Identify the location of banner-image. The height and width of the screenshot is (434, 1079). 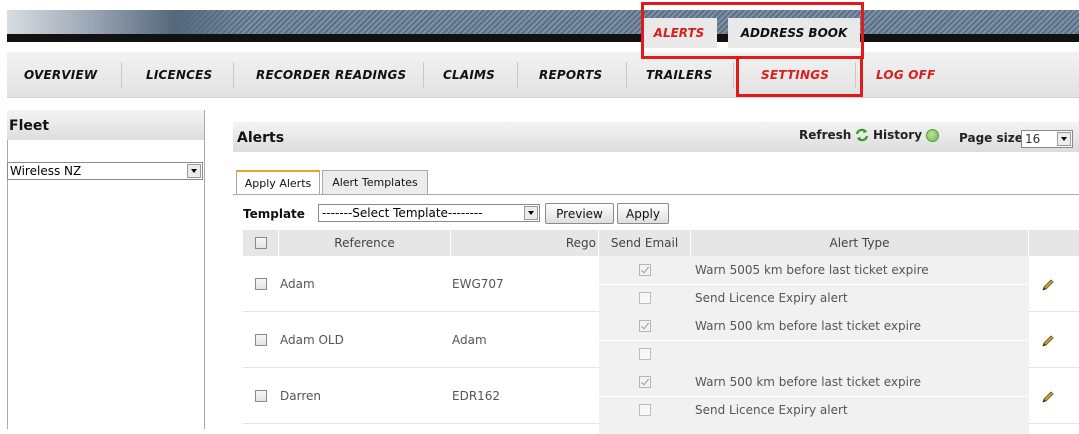
(543, 26).